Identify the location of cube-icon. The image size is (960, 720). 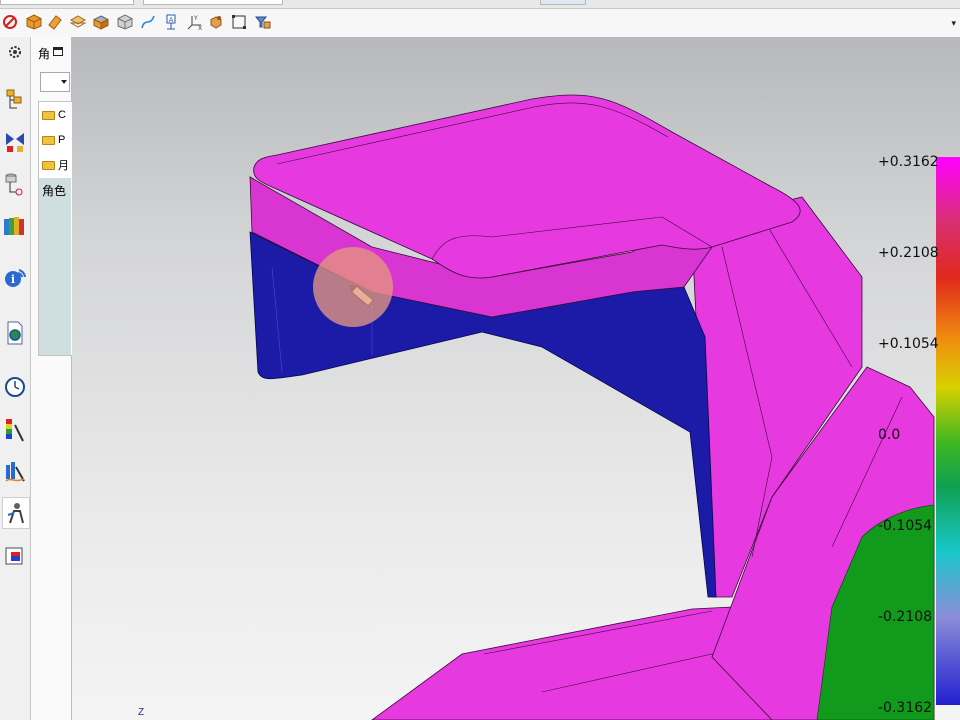
(125, 22).